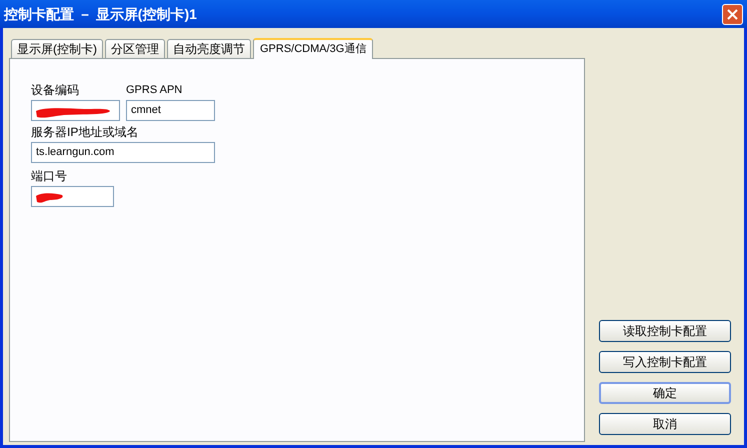 The image size is (747, 448). Describe the element at coordinates (55, 90) in the screenshot. I see `field-label: 设备编码` at that location.